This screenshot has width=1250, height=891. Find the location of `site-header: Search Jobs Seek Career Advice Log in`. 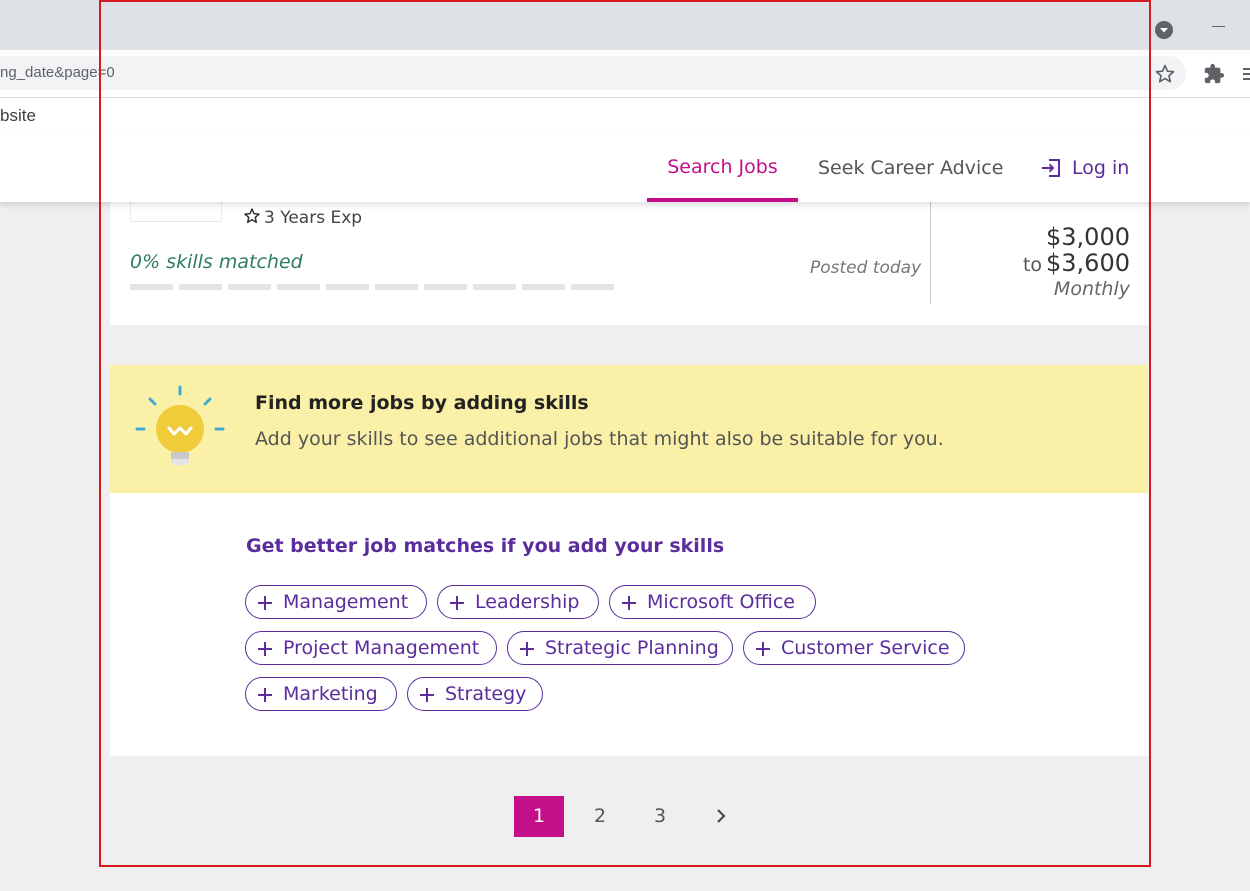

site-header: Search Jobs Seek Career Advice Log in is located at coordinates (625, 168).